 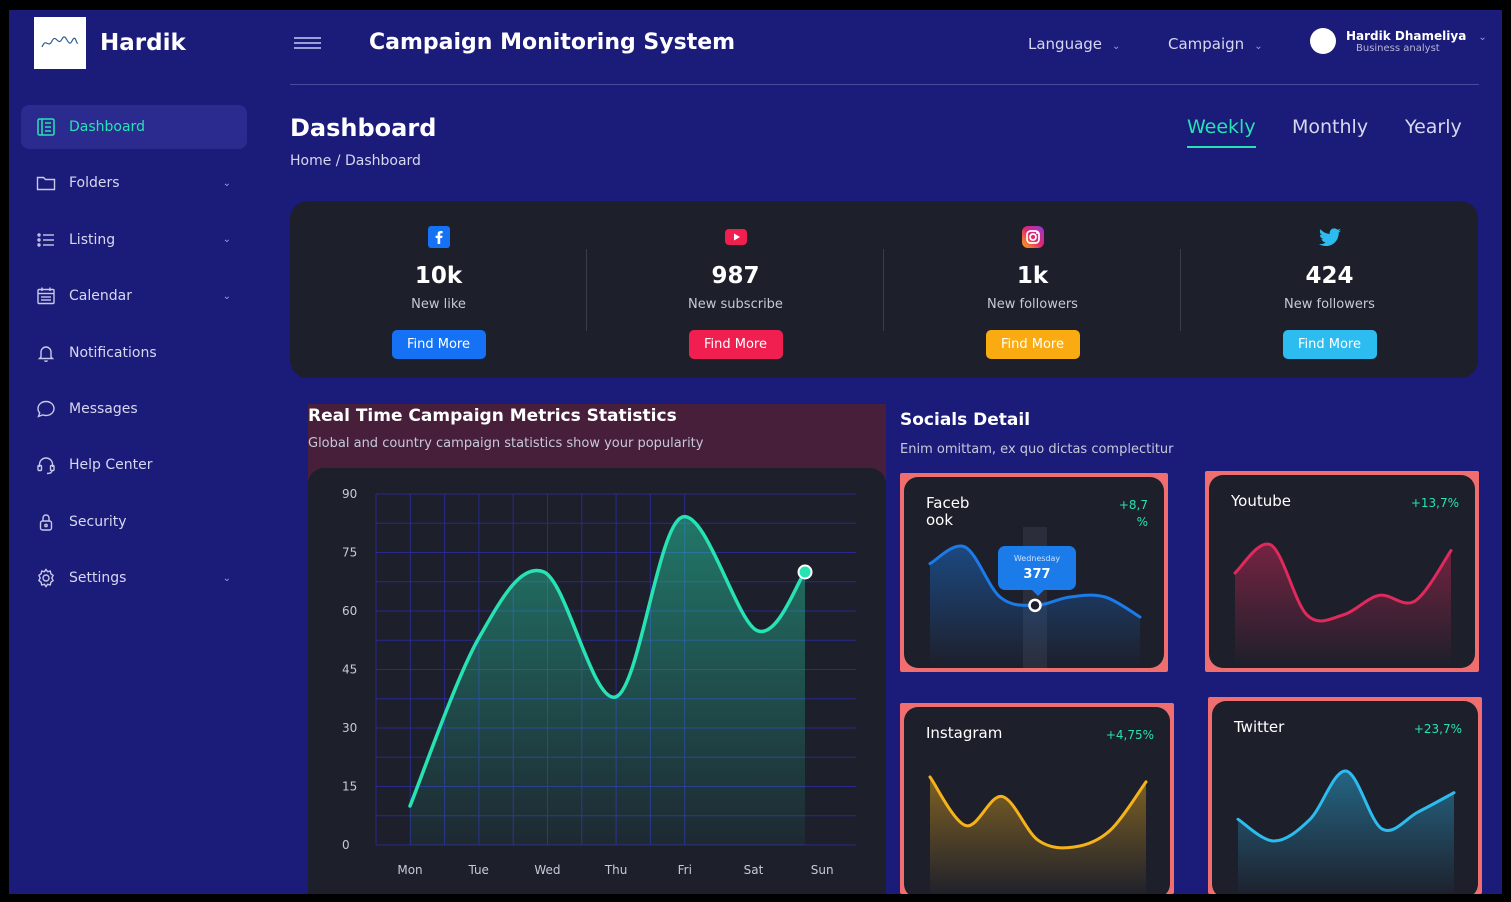 I want to click on x-tick-label: Sat, so click(x=754, y=870).